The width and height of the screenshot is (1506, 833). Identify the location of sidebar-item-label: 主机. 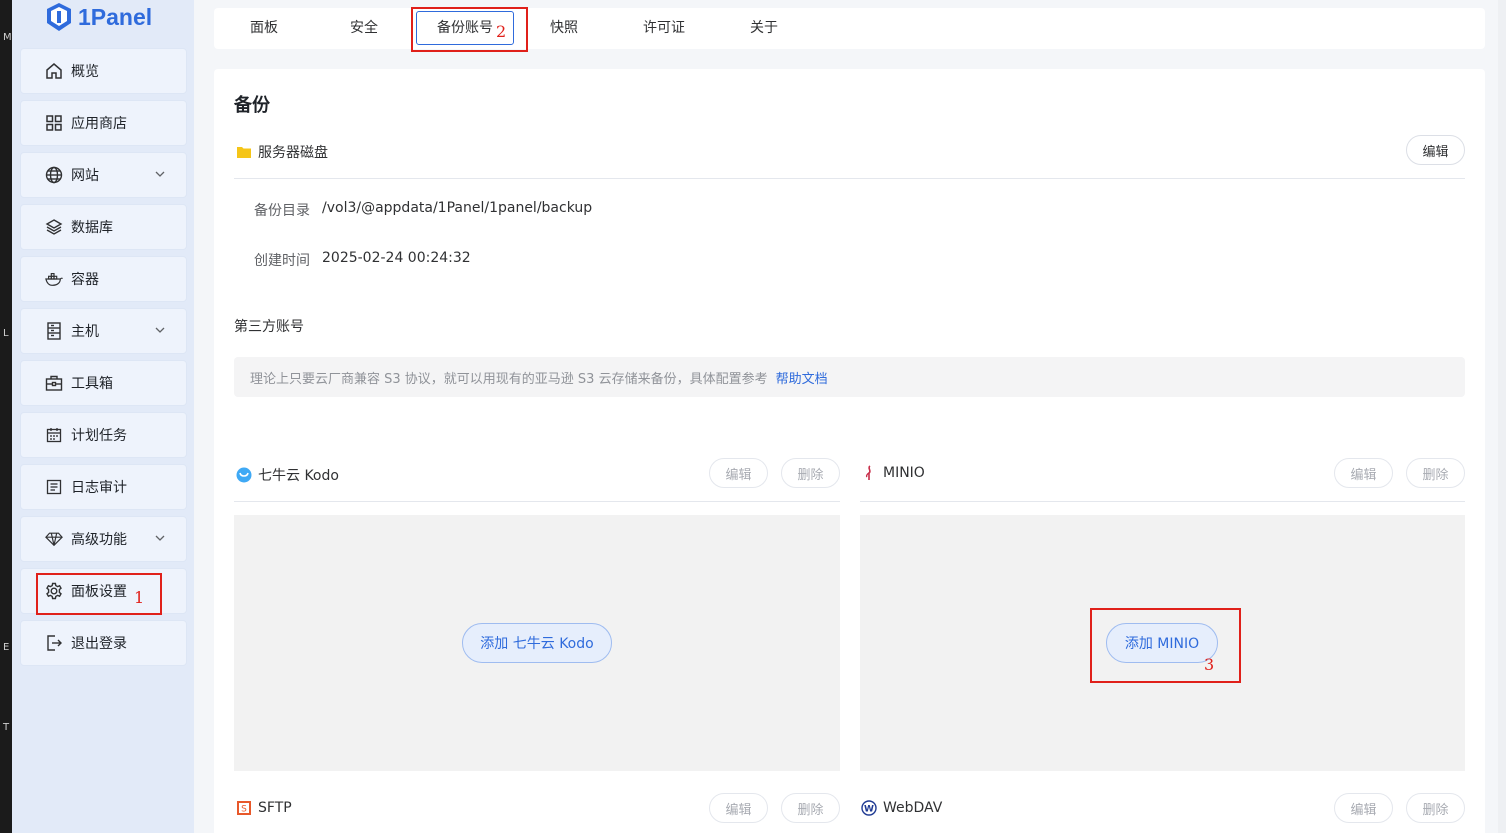
(85, 332).